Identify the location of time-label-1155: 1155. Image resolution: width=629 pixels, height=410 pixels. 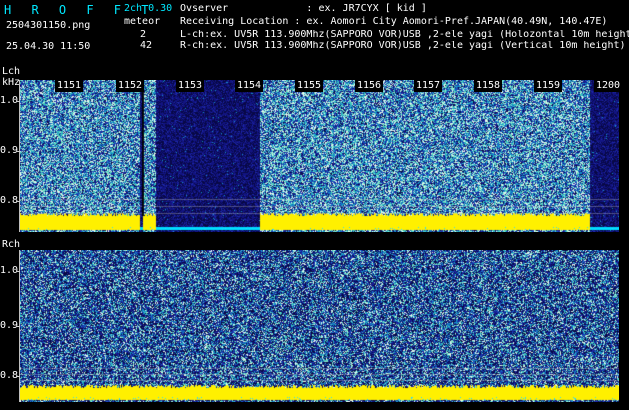
(309, 86).